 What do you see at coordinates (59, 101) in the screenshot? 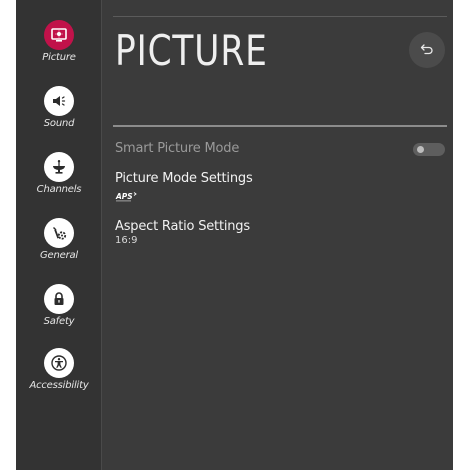
I see `speaker-icon` at bounding box center [59, 101].